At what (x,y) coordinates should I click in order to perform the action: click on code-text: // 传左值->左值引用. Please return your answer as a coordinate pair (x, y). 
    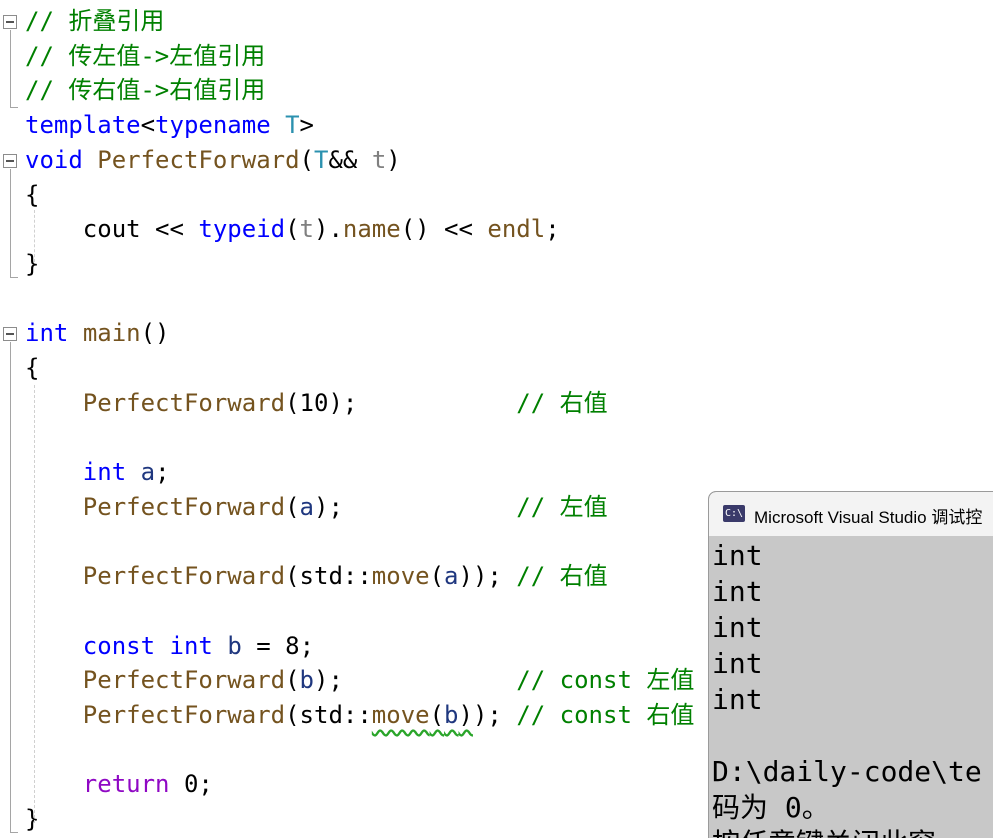
    Looking at the image, I should click on (145, 56).